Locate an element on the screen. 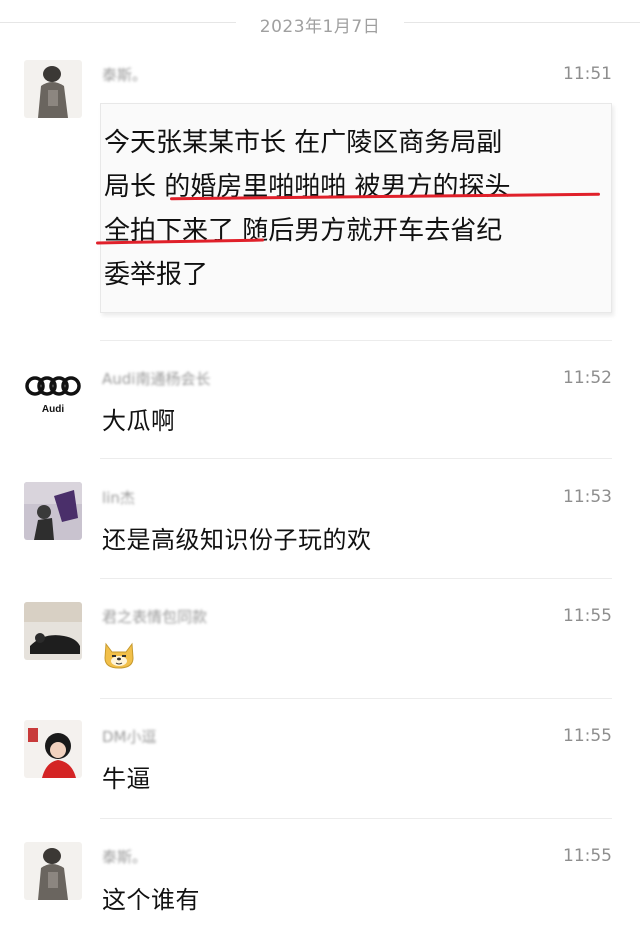 The image size is (640, 936). sender-name: DM小逗 is located at coordinates (129, 737).